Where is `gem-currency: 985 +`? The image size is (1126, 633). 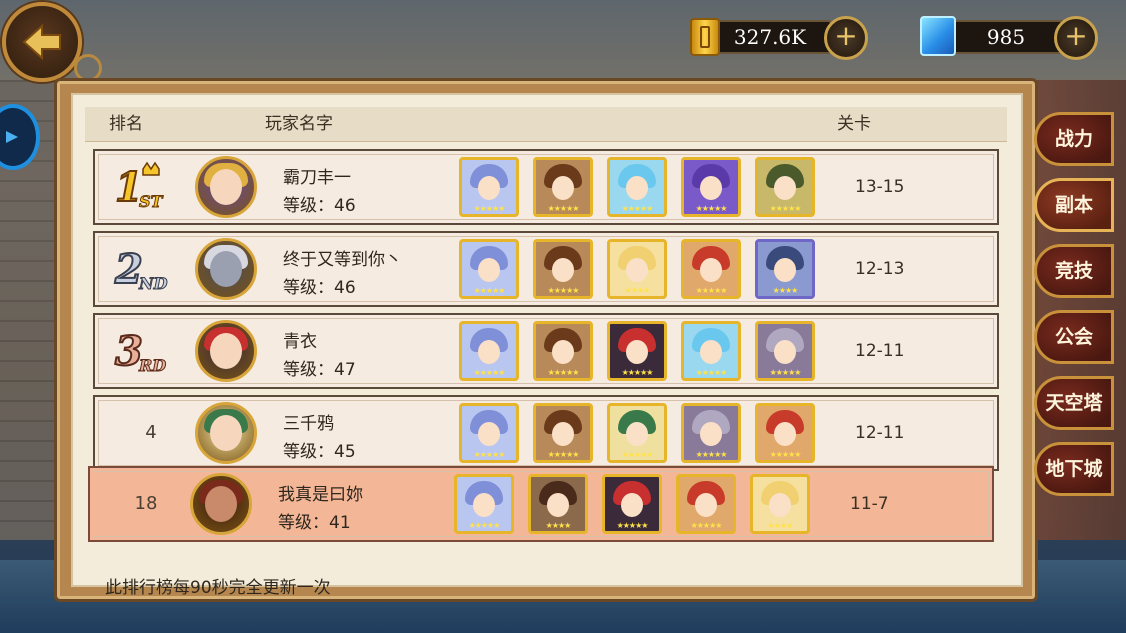
gem-currency: 985 + is located at coordinates (1009, 38).